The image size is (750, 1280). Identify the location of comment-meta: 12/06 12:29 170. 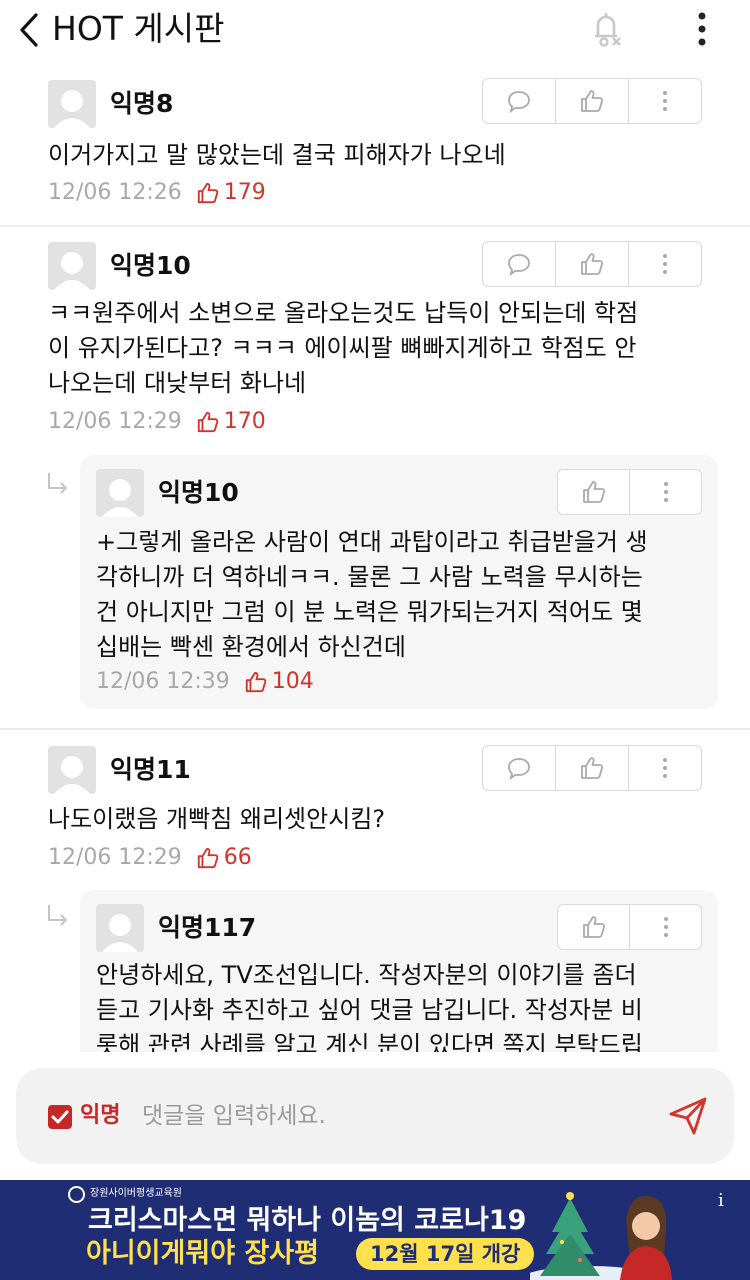
(157, 422).